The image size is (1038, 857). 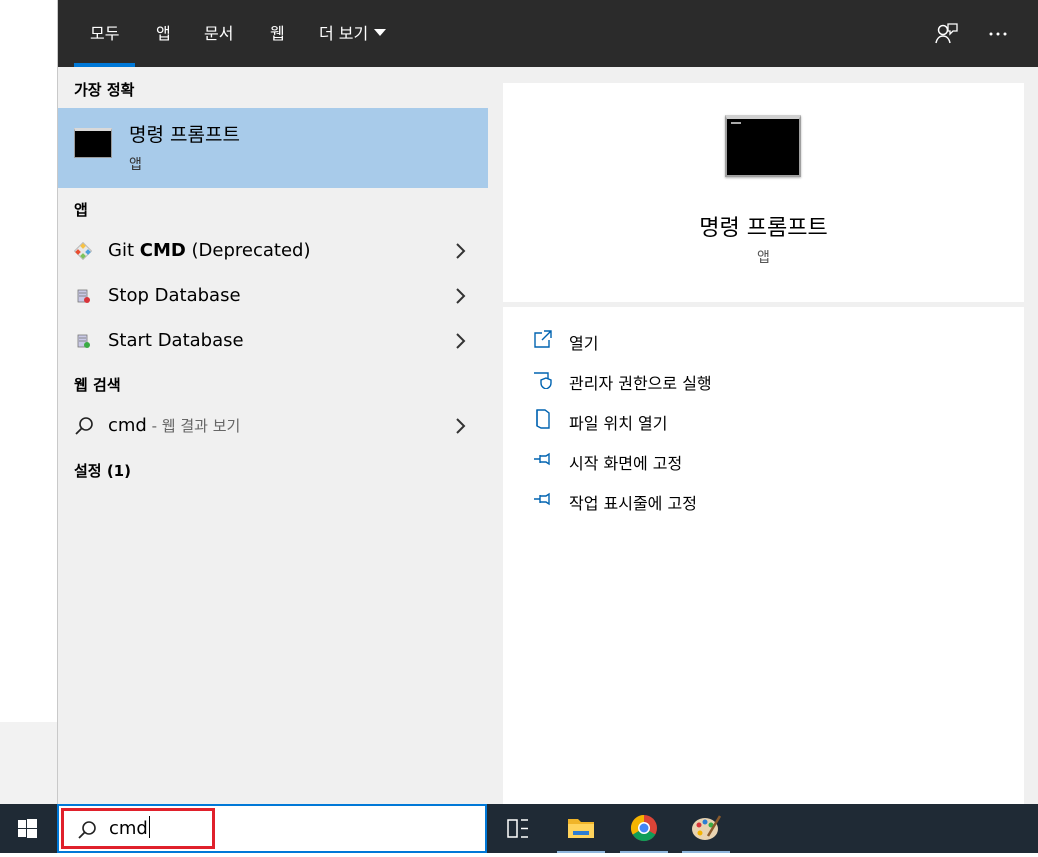 What do you see at coordinates (135, 165) in the screenshot?
I see `best-match-subtitle: 앱` at bounding box center [135, 165].